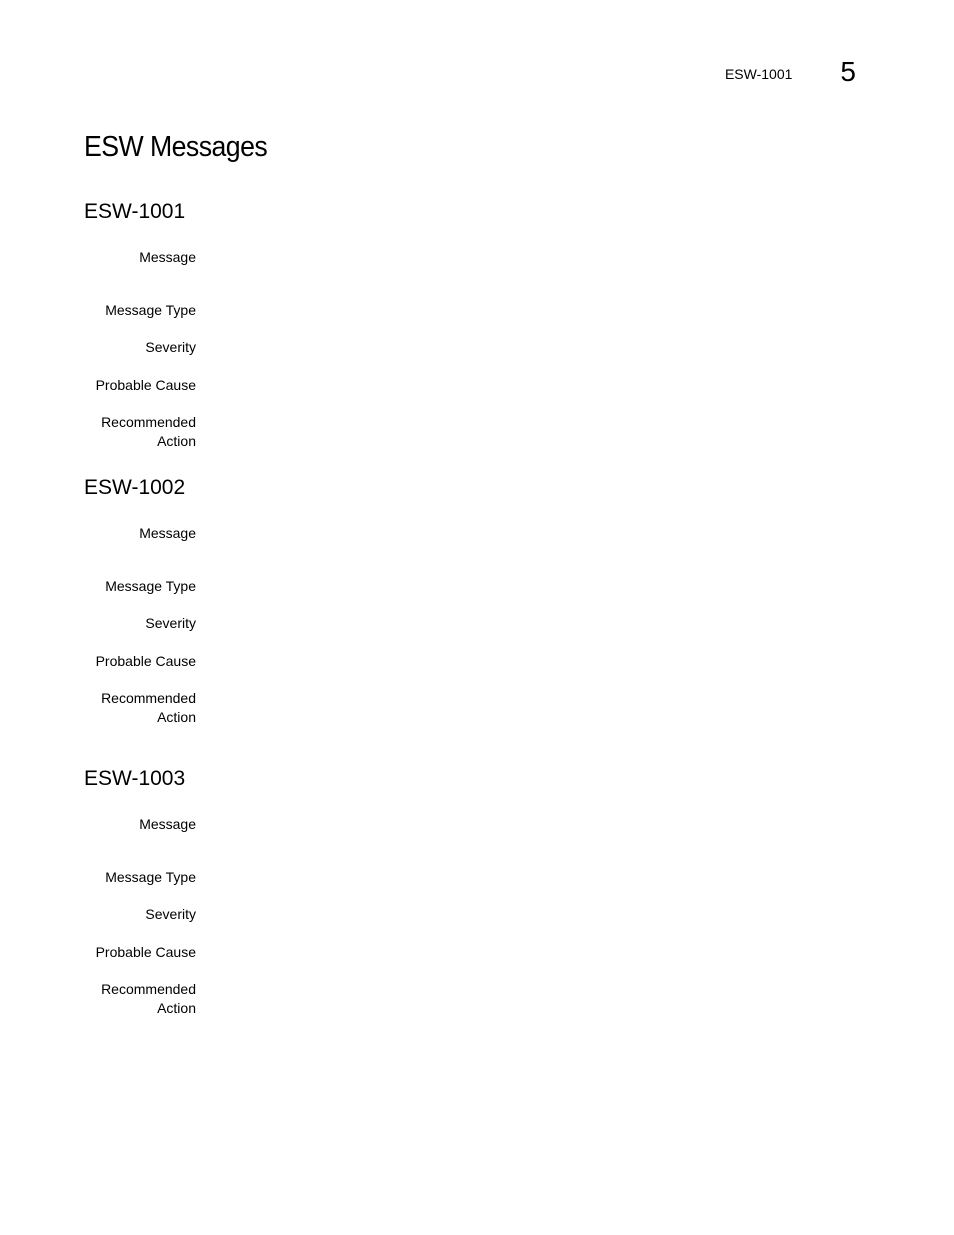 This screenshot has height=1235, width=954. I want to click on running-header: ESW-1001 5, so click(790, 72).